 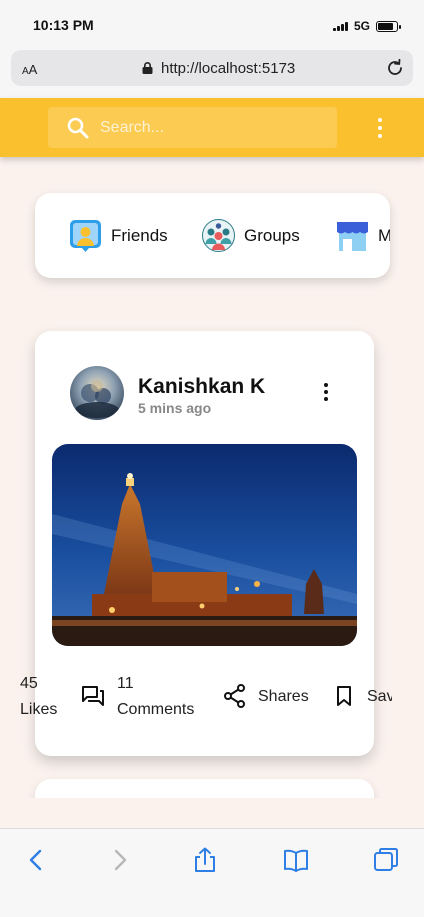 What do you see at coordinates (352, 236) in the screenshot?
I see `marketplace-icon` at bounding box center [352, 236].